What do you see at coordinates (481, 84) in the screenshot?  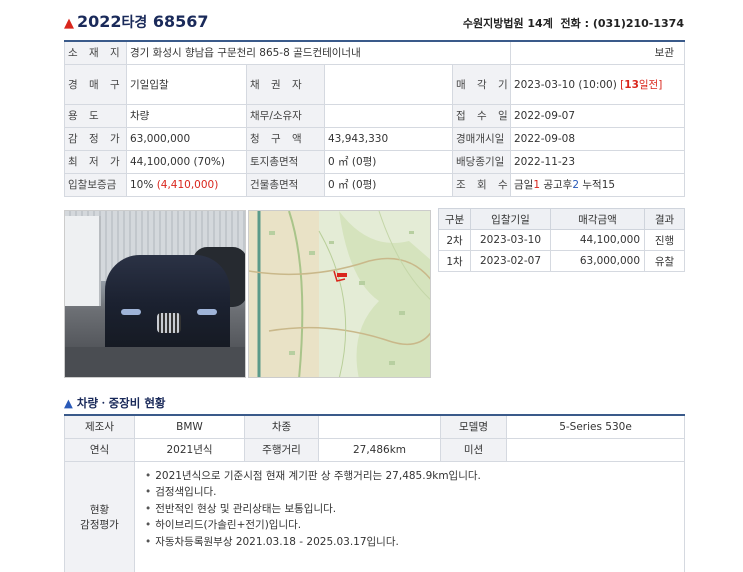 I see `sale-date-label: 매 각 기 일` at bounding box center [481, 84].